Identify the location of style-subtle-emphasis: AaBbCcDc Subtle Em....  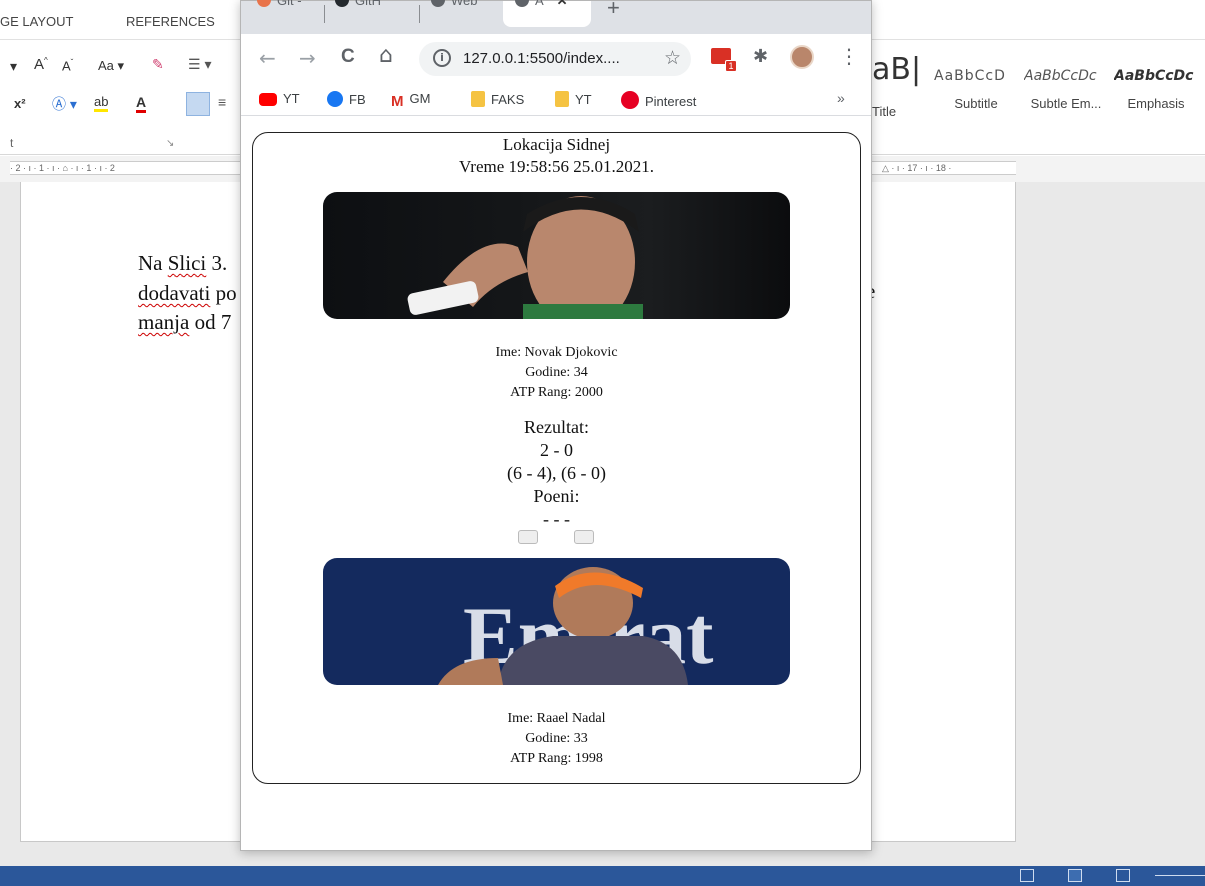
(1066, 93).